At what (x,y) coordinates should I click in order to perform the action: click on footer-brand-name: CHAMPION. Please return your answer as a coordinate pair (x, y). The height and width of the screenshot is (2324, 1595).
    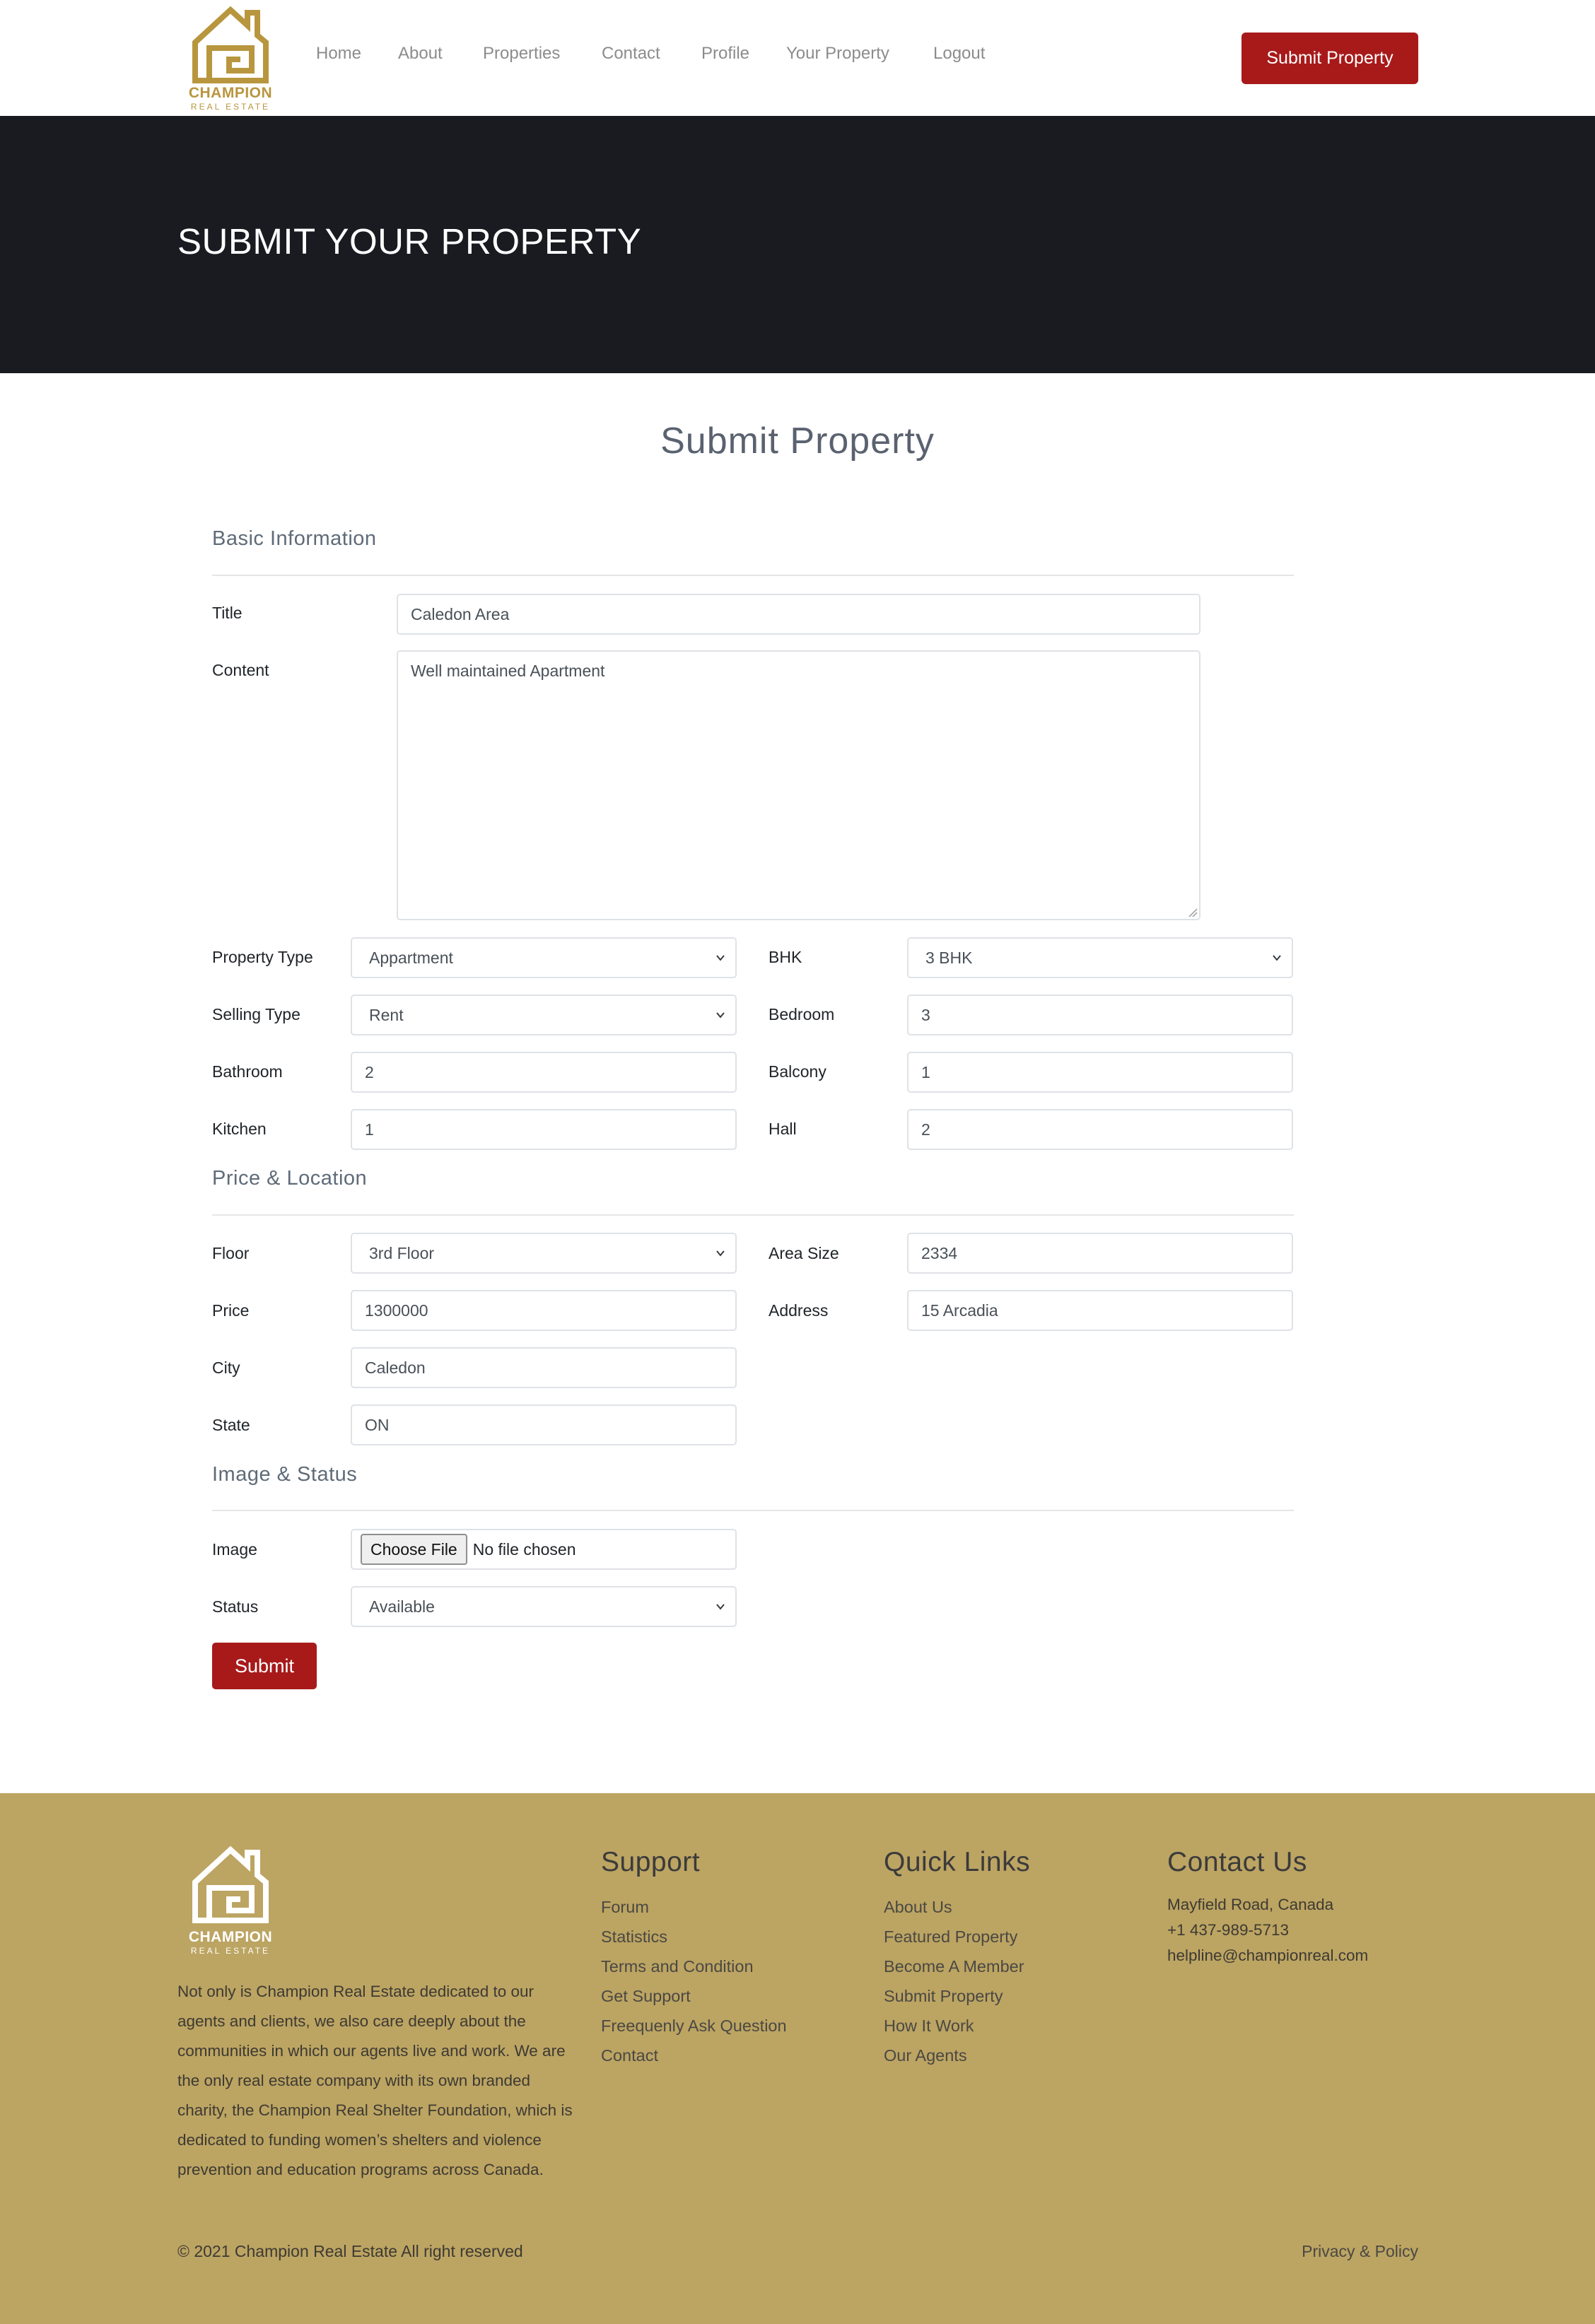
    Looking at the image, I should click on (230, 1937).